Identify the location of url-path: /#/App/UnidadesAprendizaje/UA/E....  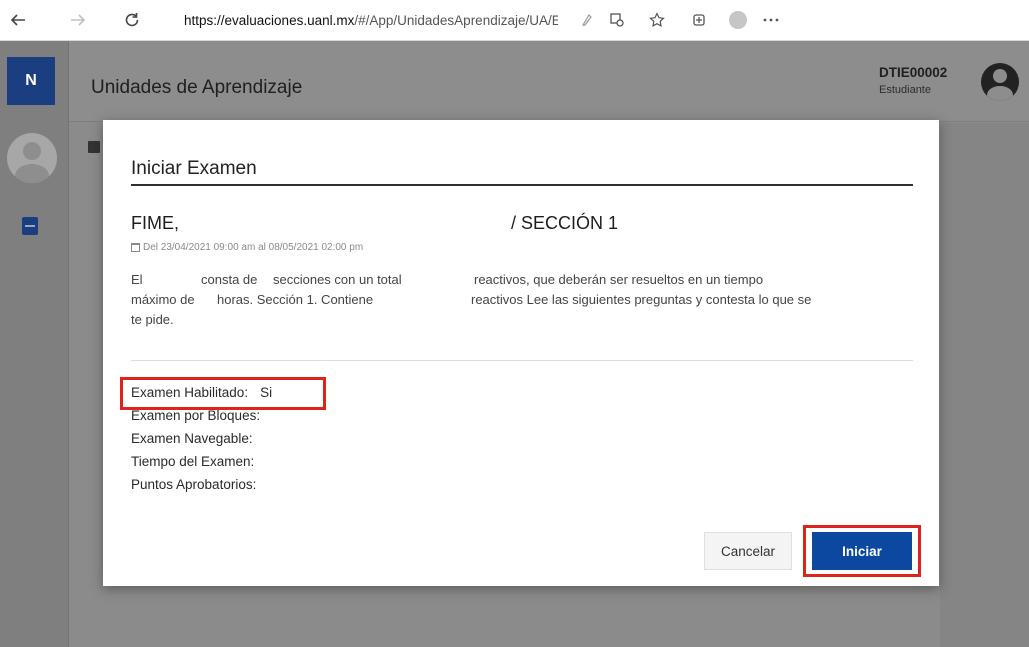
(456, 20).